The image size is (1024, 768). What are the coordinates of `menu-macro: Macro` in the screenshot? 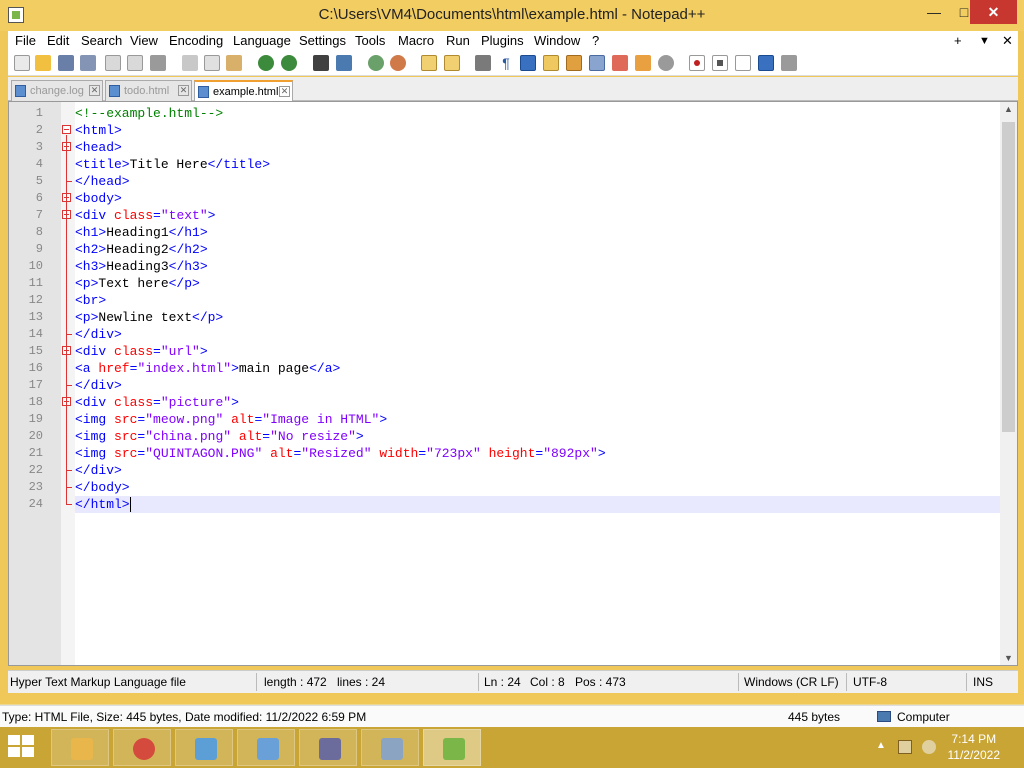 It's located at (416, 40).